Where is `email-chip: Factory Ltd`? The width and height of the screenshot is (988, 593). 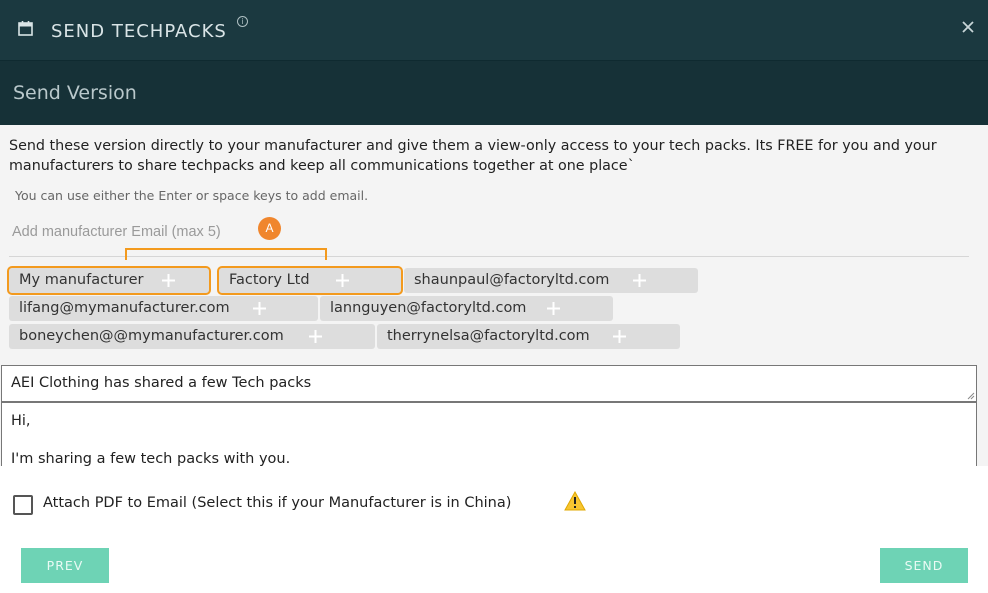 email-chip: Factory Ltd is located at coordinates (310, 280).